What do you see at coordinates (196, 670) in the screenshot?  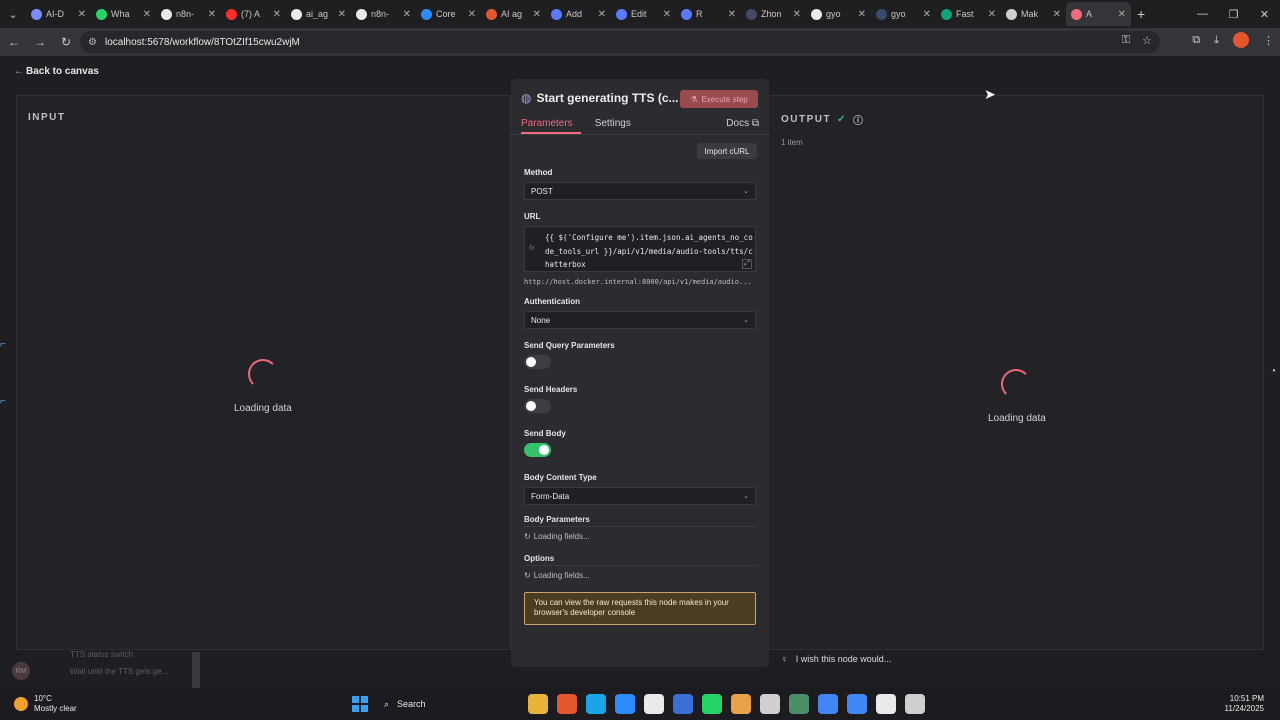 I see `canvas-scrollbar` at bounding box center [196, 670].